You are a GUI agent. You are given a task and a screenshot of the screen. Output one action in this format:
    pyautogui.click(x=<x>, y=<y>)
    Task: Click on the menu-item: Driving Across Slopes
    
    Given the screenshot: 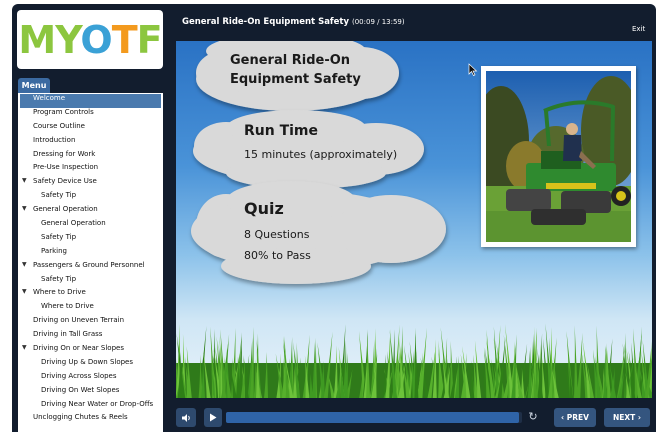 What is the action you would take?
    pyautogui.click(x=90, y=379)
    